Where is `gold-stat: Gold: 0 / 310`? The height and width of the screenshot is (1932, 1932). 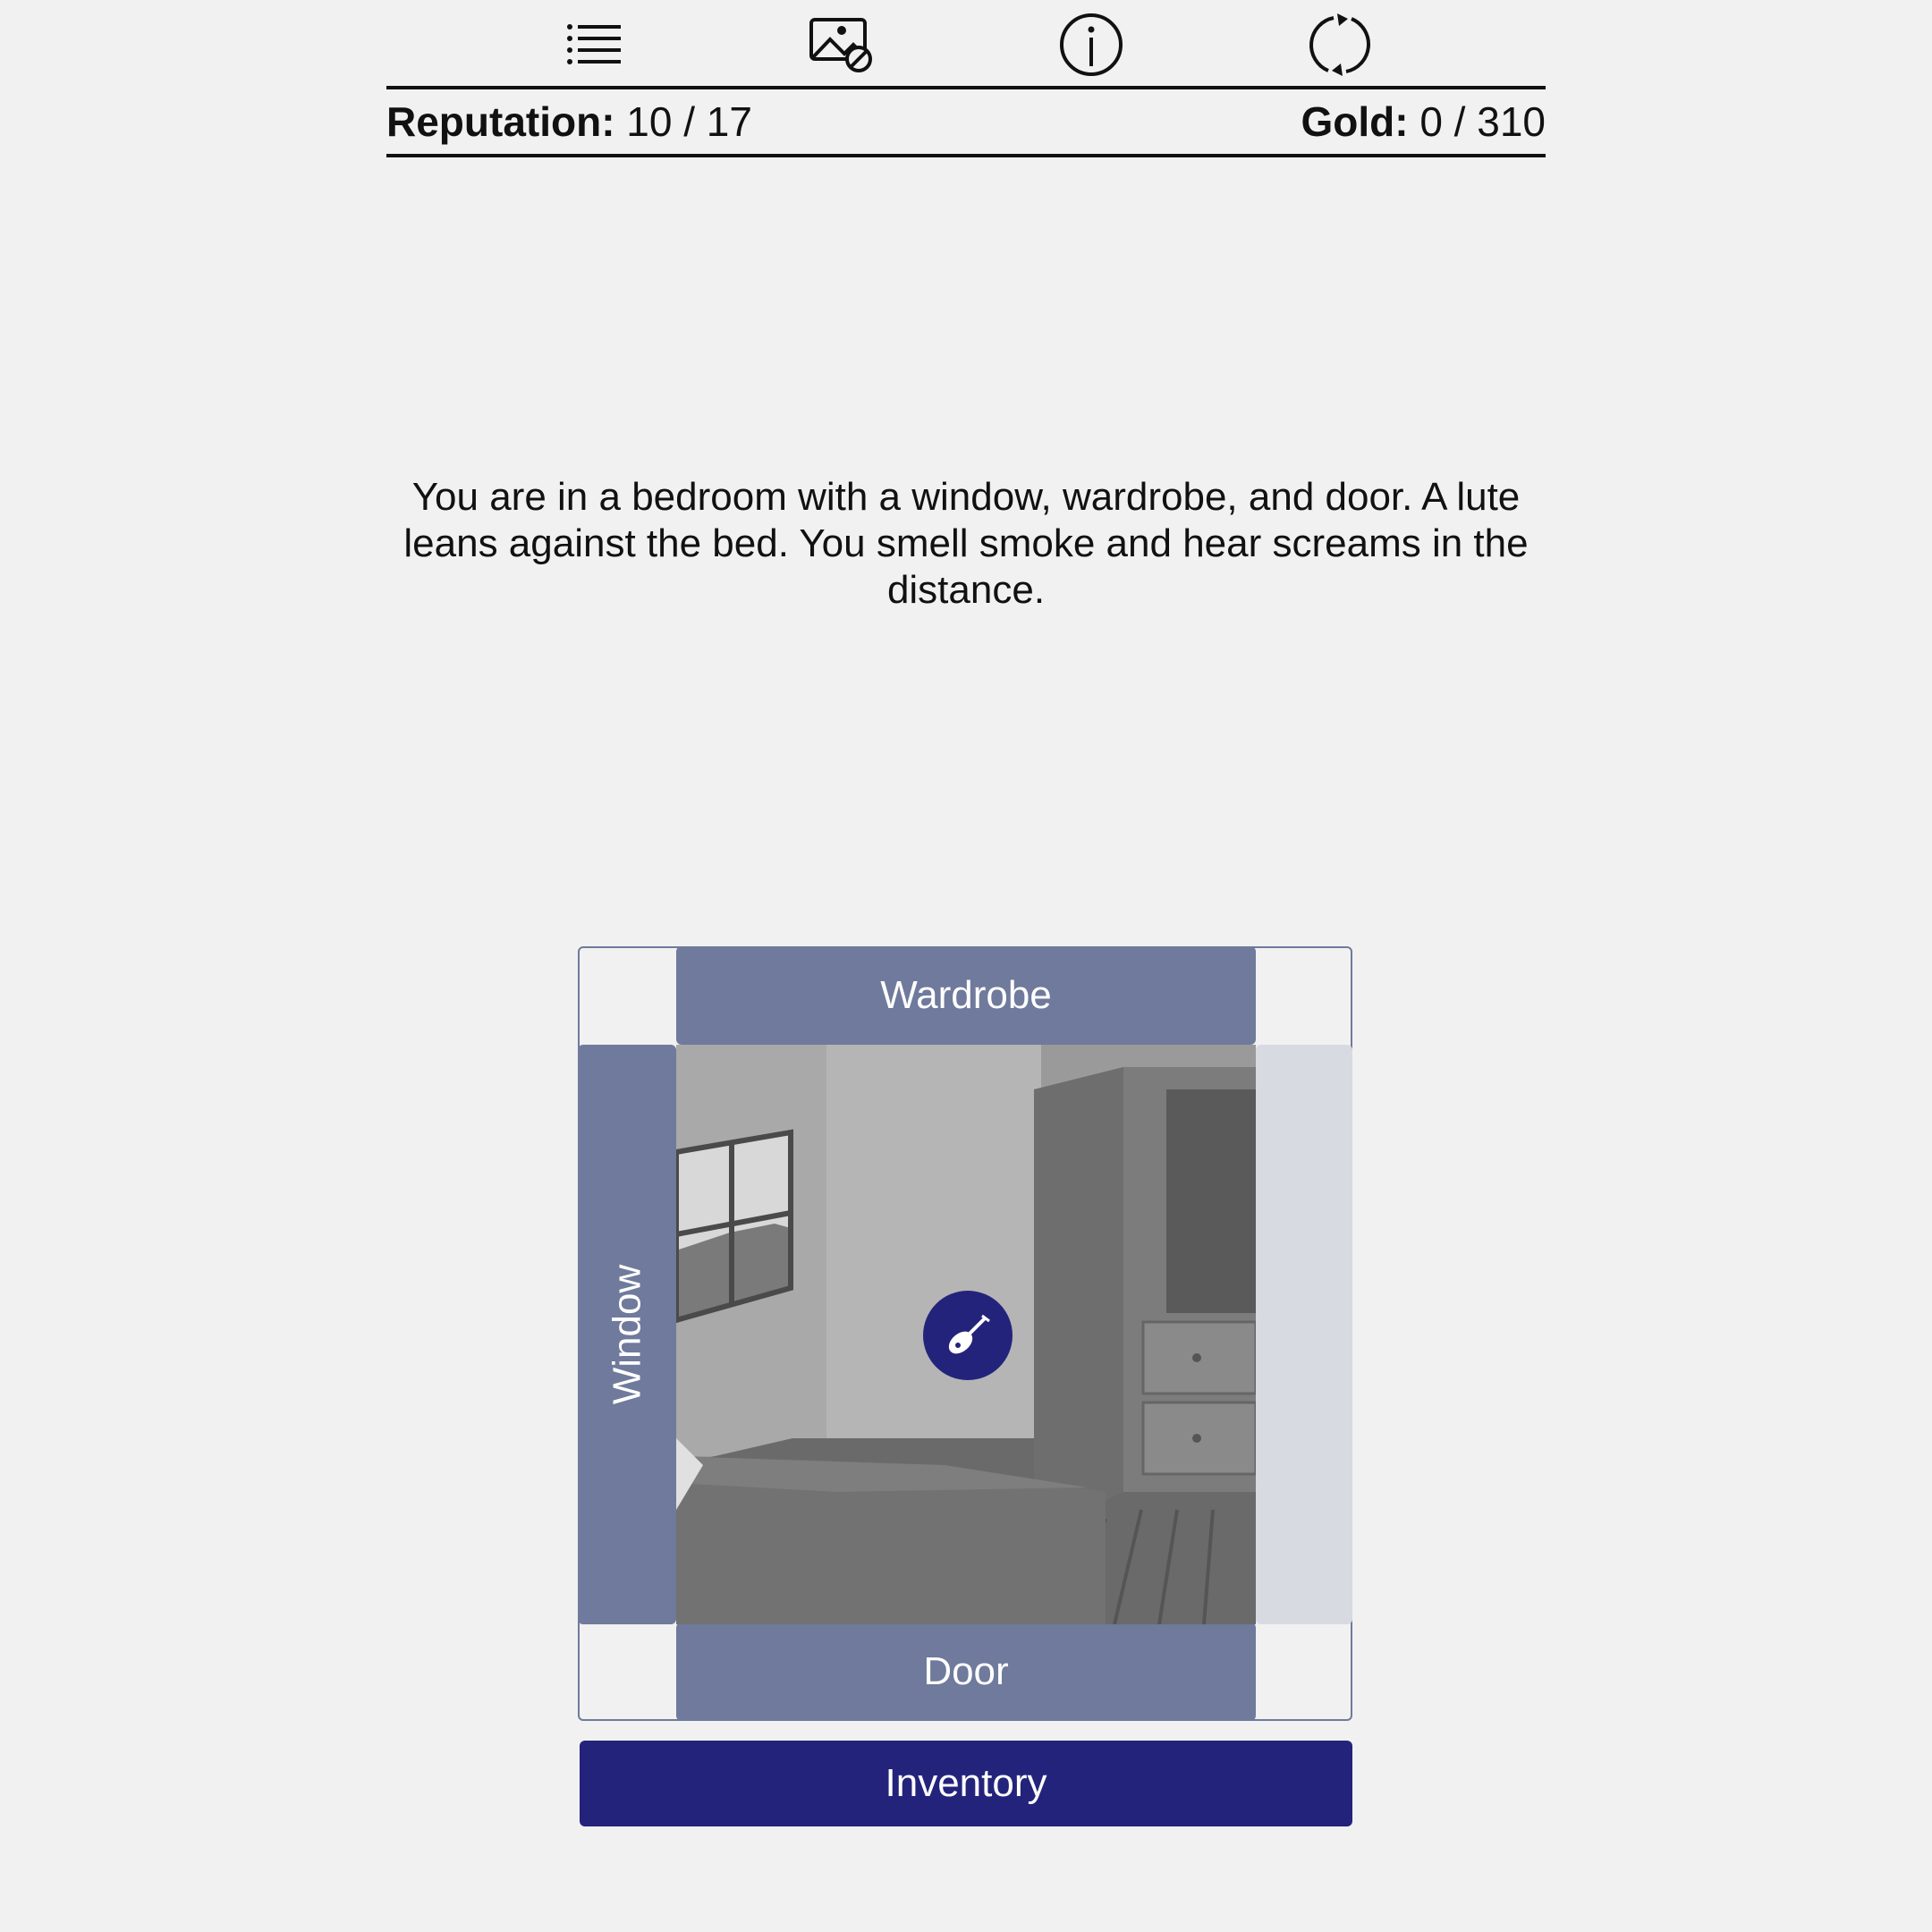 gold-stat: Gold: 0 / 310 is located at coordinates (1423, 121).